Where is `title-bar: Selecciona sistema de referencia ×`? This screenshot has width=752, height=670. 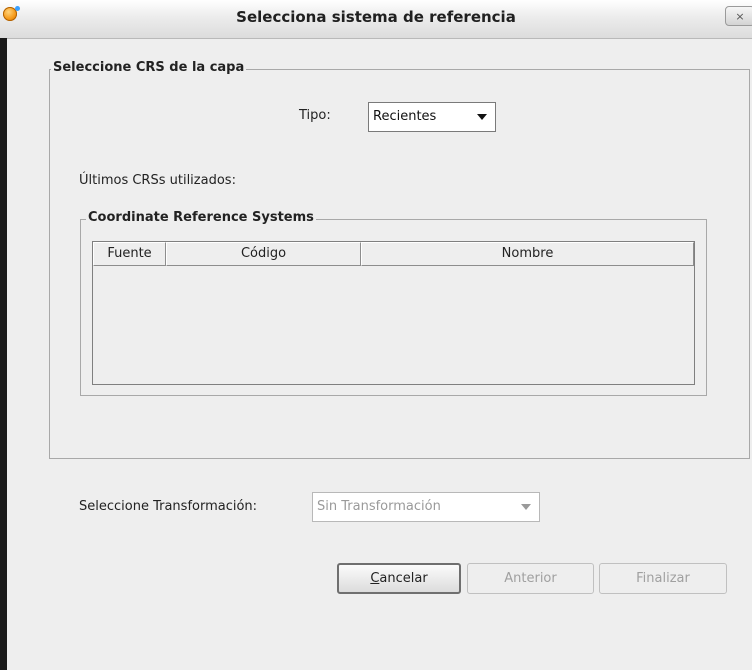
title-bar: Selecciona sistema de referencia × is located at coordinates (376, 19).